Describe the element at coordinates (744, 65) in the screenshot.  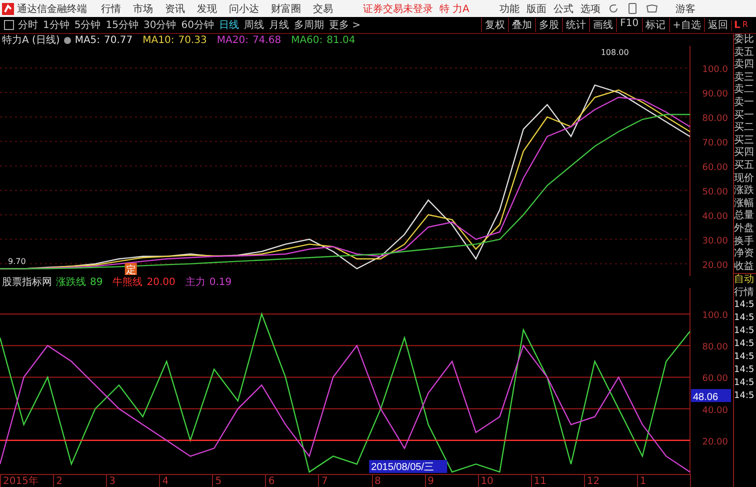
I see `quote-label: 卖四` at that location.